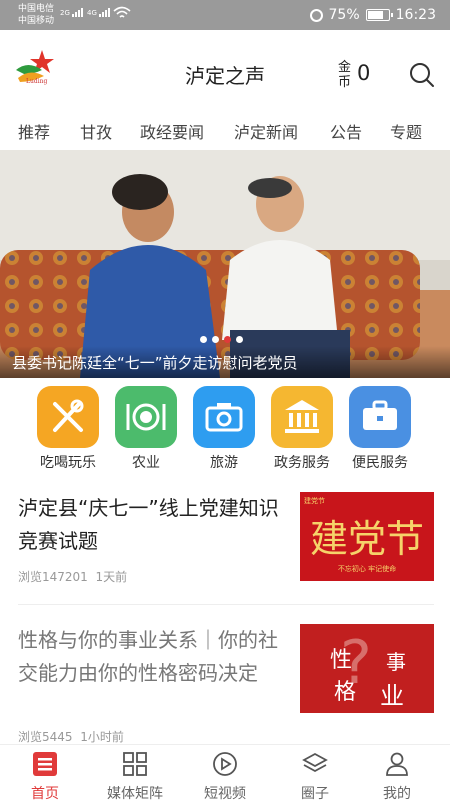 The width and height of the screenshot is (450, 803). What do you see at coordinates (302, 417) in the screenshot?
I see `government-building-icon` at bounding box center [302, 417].